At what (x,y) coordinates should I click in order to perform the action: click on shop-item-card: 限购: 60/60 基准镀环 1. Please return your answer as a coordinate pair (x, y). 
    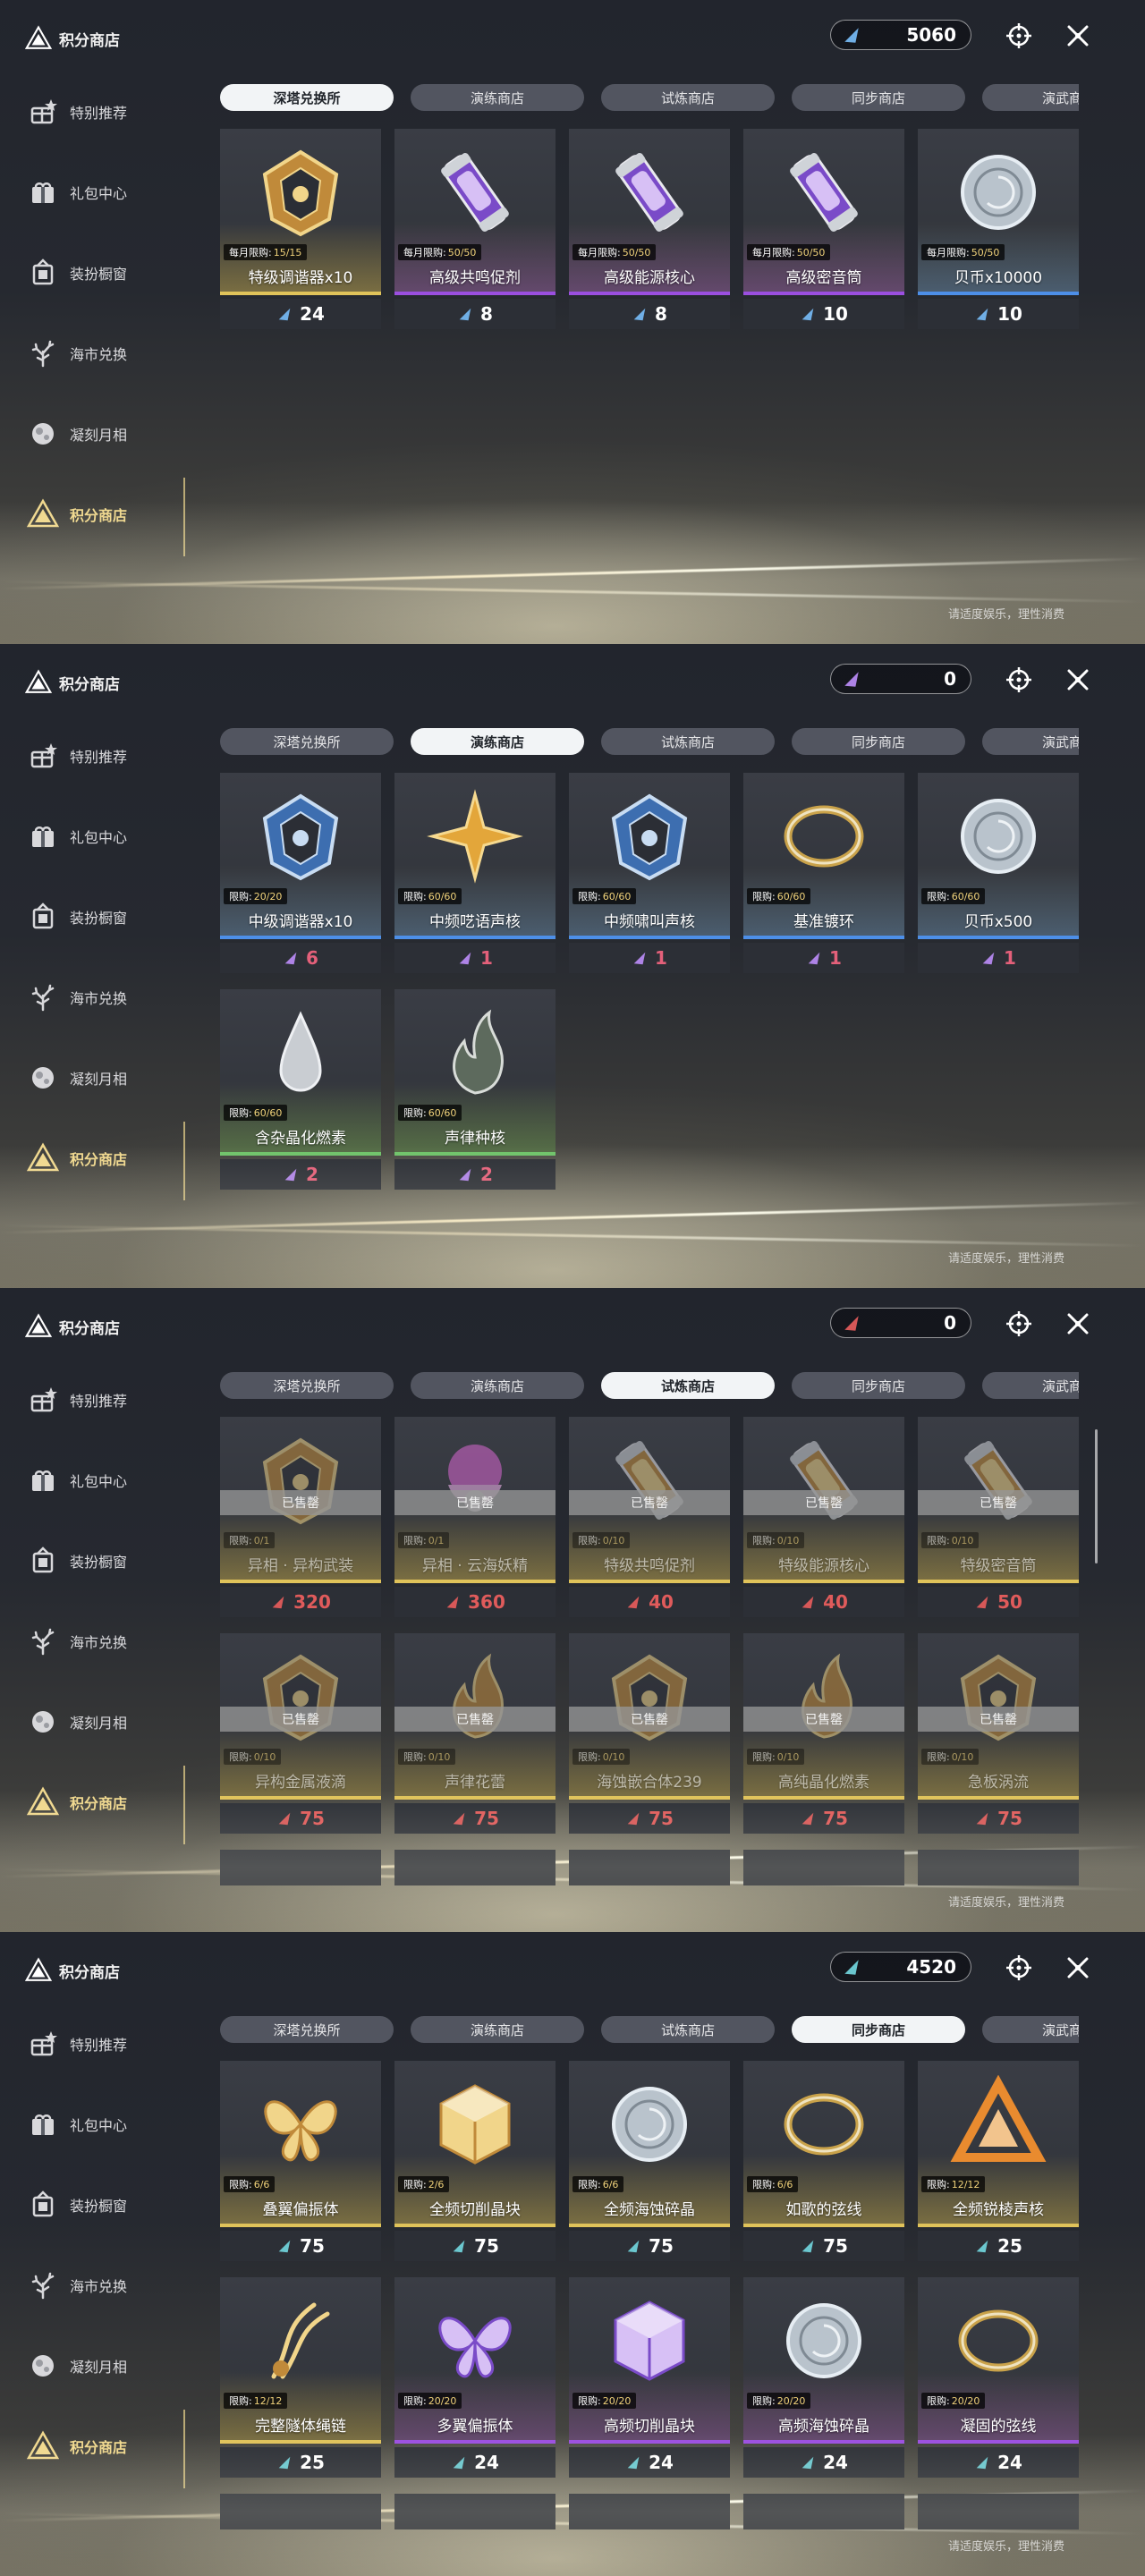
    Looking at the image, I should click on (823, 875).